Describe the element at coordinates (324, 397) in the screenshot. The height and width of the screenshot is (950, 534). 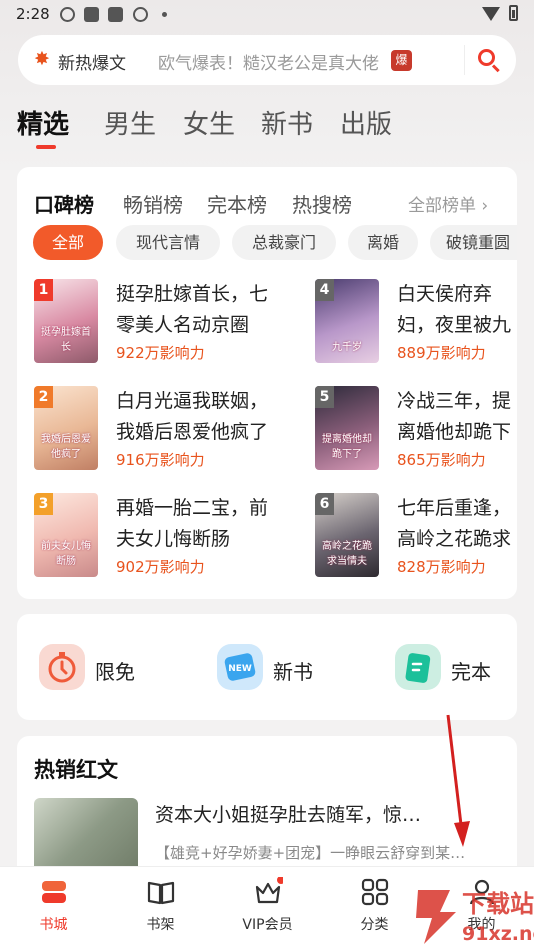
I see `rank-badge: 5` at that location.